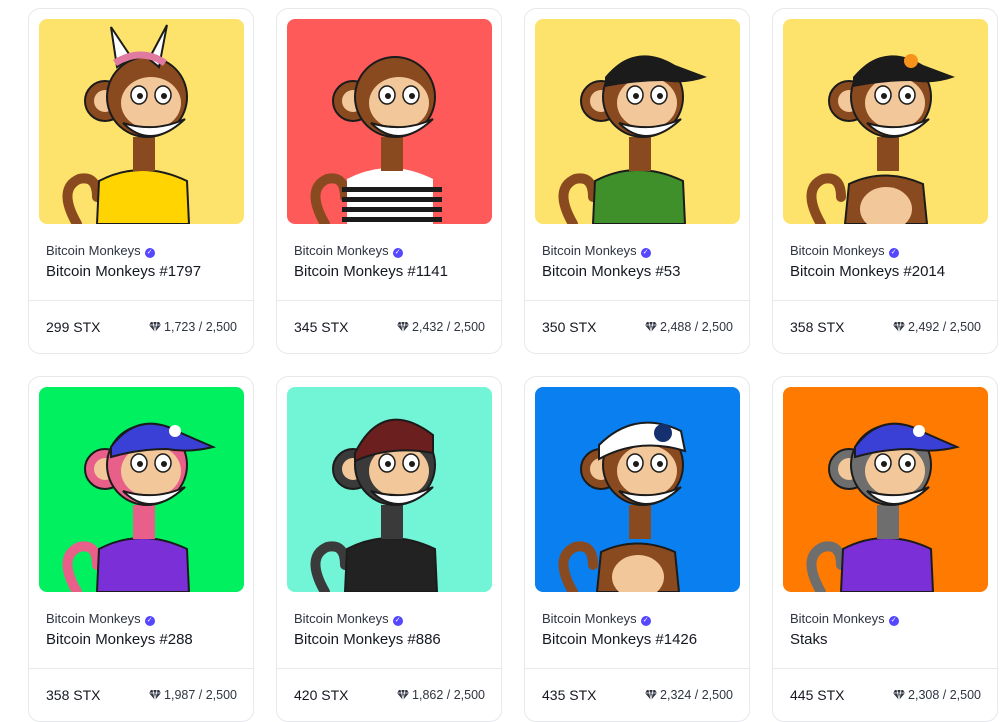  I want to click on rarity-rank-text: 1,862 / 2,500, so click(448, 695).